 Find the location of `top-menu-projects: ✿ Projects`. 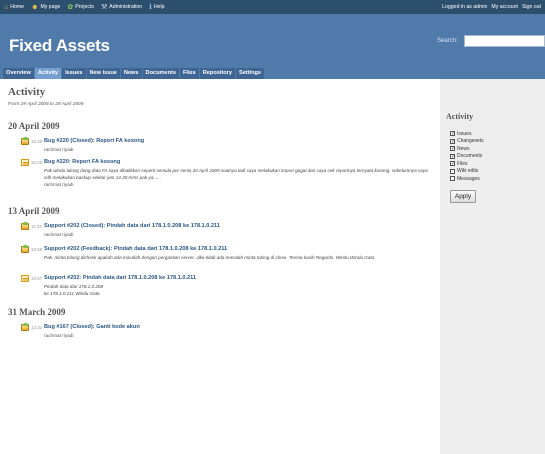

top-menu-projects: ✿ Projects is located at coordinates (80, 7).